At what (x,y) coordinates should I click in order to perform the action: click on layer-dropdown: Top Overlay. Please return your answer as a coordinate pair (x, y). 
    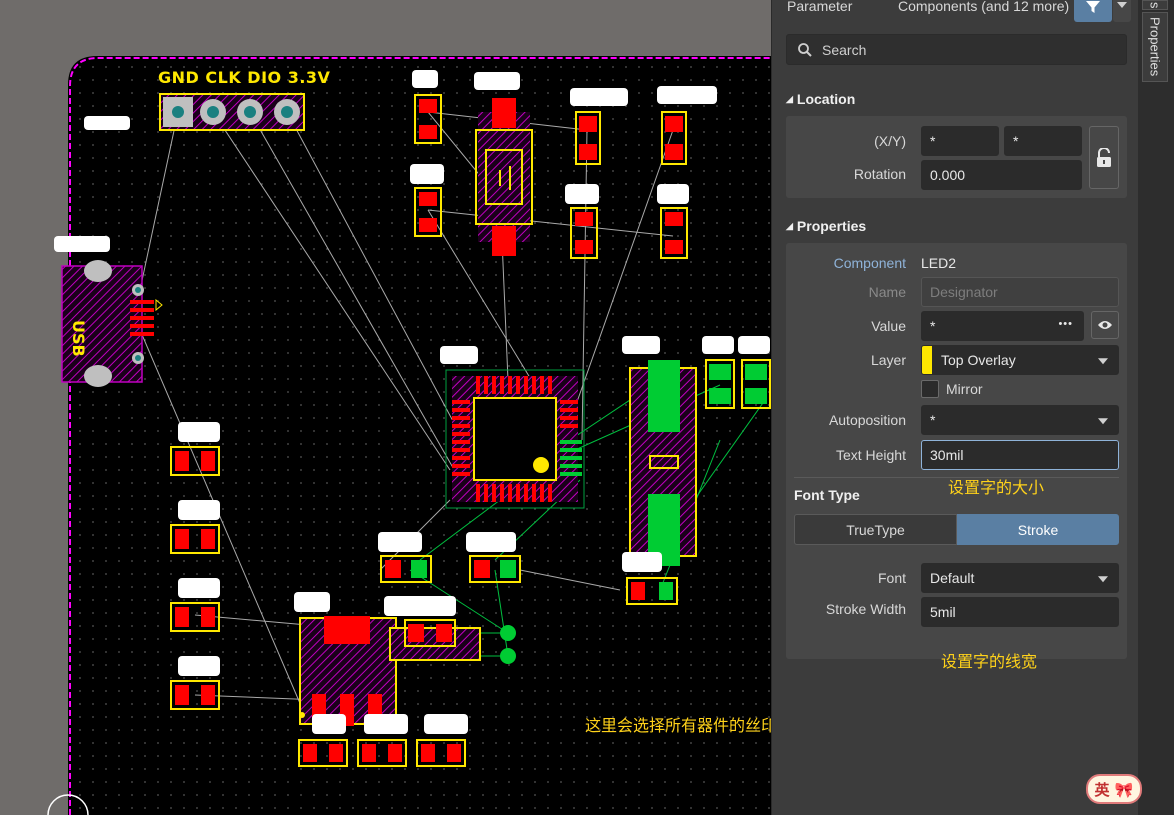
    Looking at the image, I should click on (1020, 360).